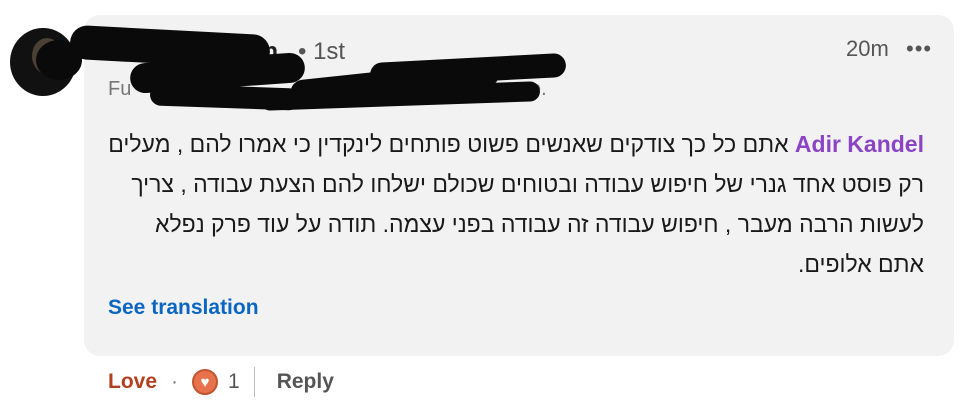  What do you see at coordinates (221, 382) in the screenshot?
I see `comment-actions: Love · ♥ 1 Reply` at bounding box center [221, 382].